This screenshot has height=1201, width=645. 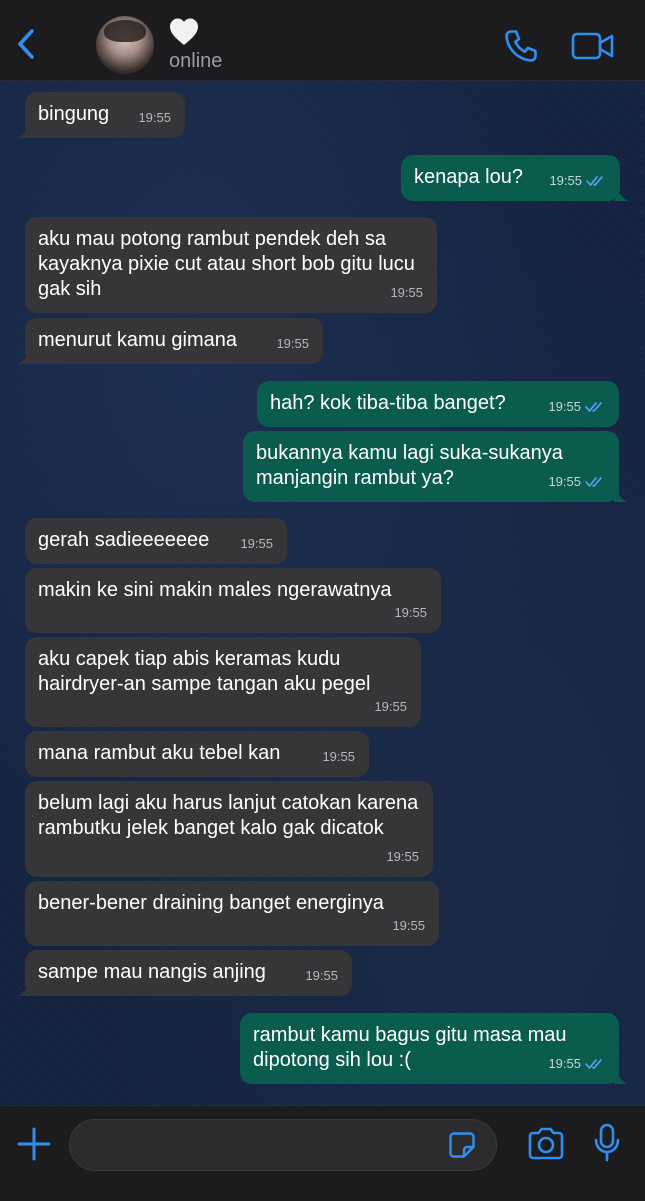 I want to click on message-text: gerah sadieeeeeee, so click(x=124, y=540).